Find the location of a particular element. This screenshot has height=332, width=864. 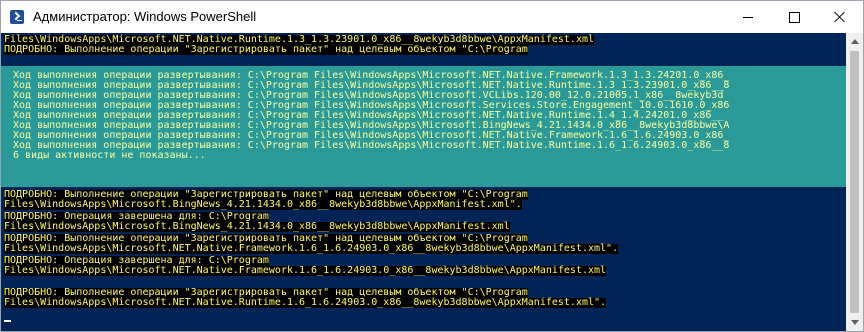

scroll-down-arrow-icon is located at coordinates (854, 322).